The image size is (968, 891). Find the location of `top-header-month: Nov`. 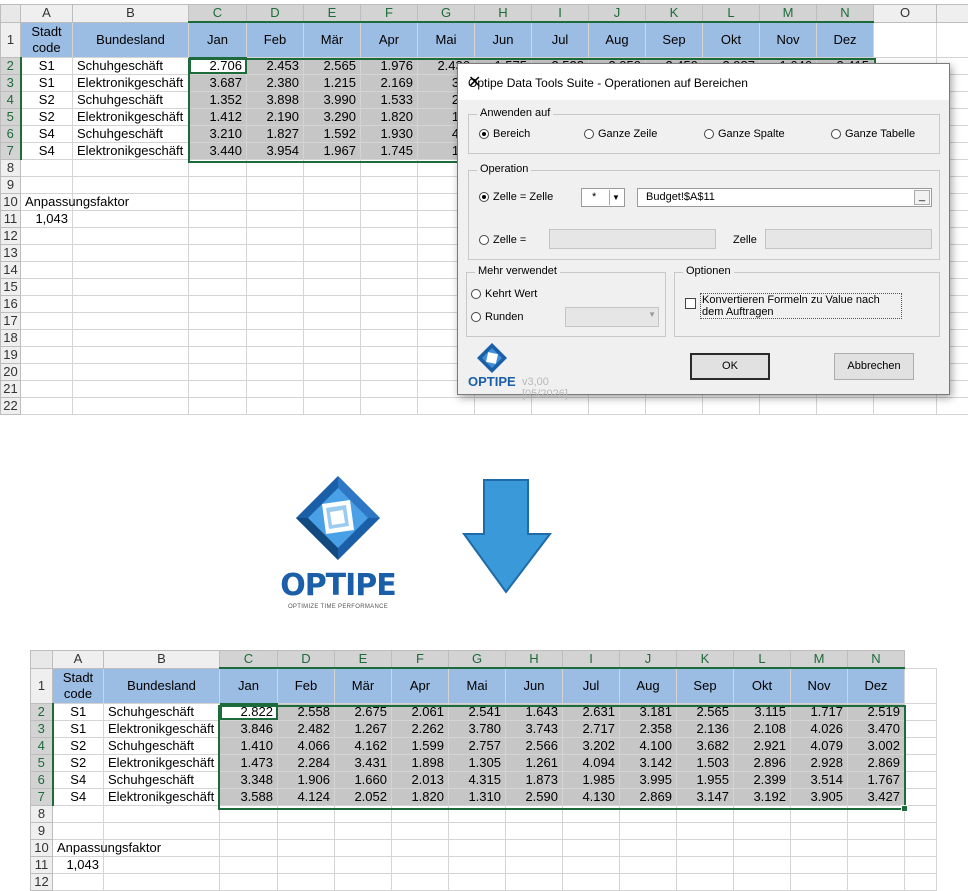

top-header-month: Nov is located at coordinates (788, 39).